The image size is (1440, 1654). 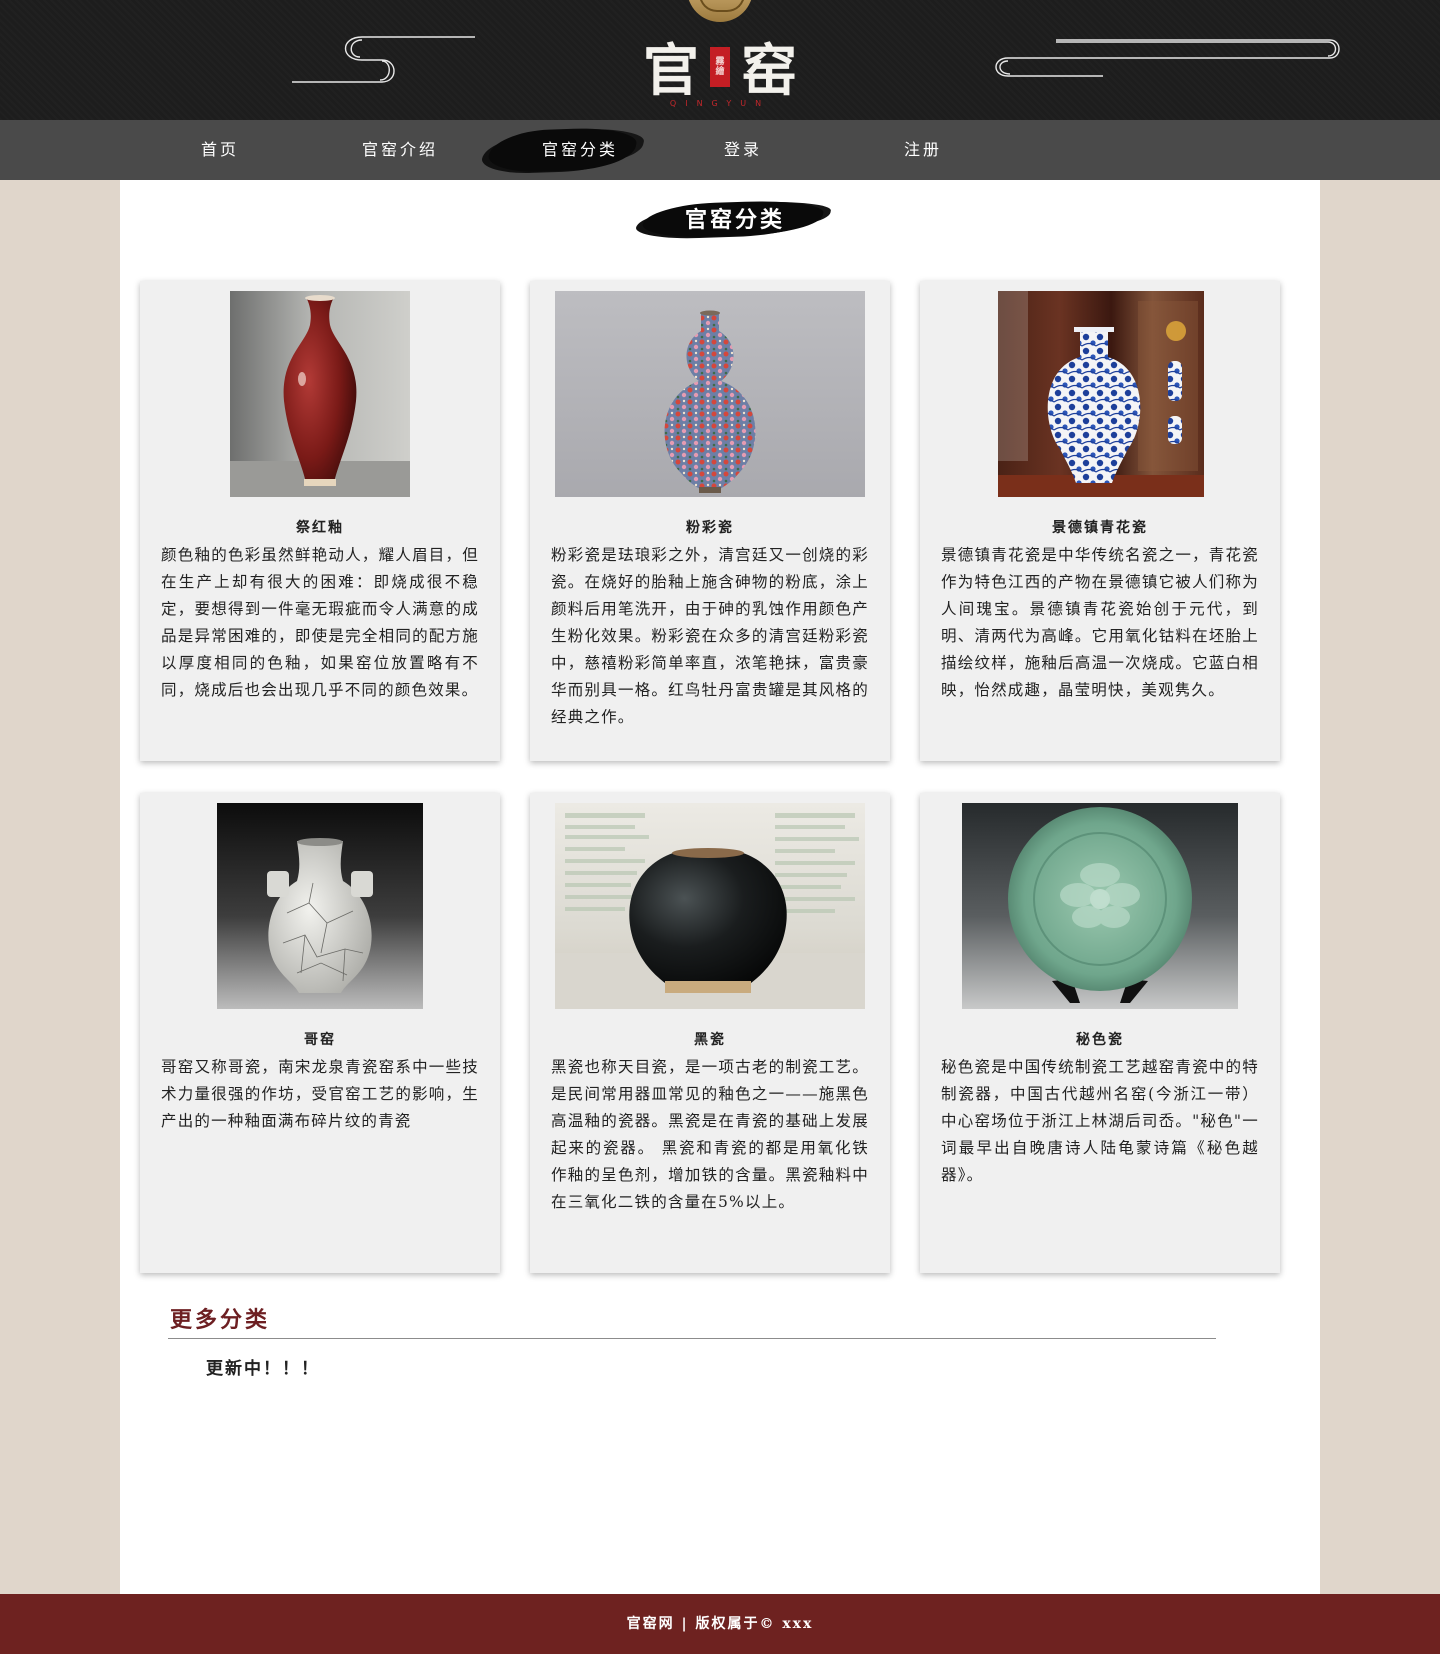 I want to click on site-header: 官 霧 繪 窑 QINGYUN, so click(x=720, y=60).